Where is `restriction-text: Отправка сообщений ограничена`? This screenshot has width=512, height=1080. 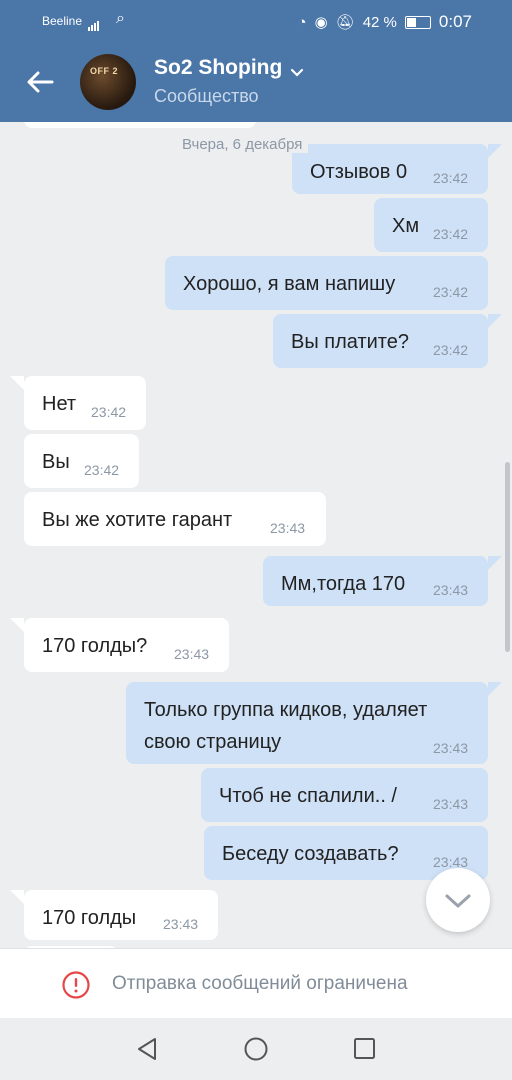
restriction-text: Отправка сообщений ограничена is located at coordinates (260, 983).